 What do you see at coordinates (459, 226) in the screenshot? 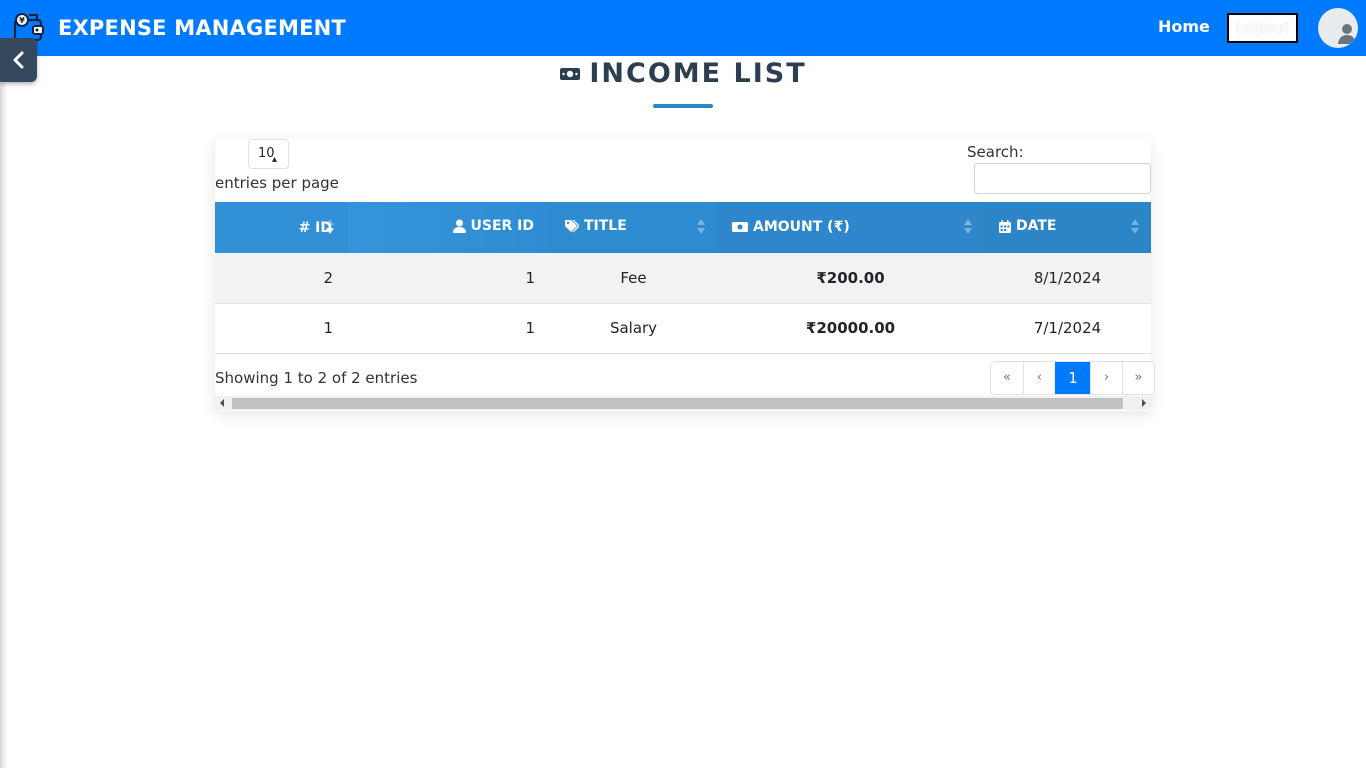
I see `user-icon` at bounding box center [459, 226].